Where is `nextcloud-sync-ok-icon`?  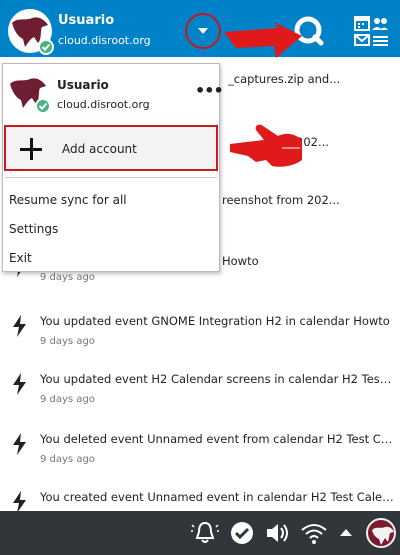
nextcloud-sync-ok-icon is located at coordinates (242, 533).